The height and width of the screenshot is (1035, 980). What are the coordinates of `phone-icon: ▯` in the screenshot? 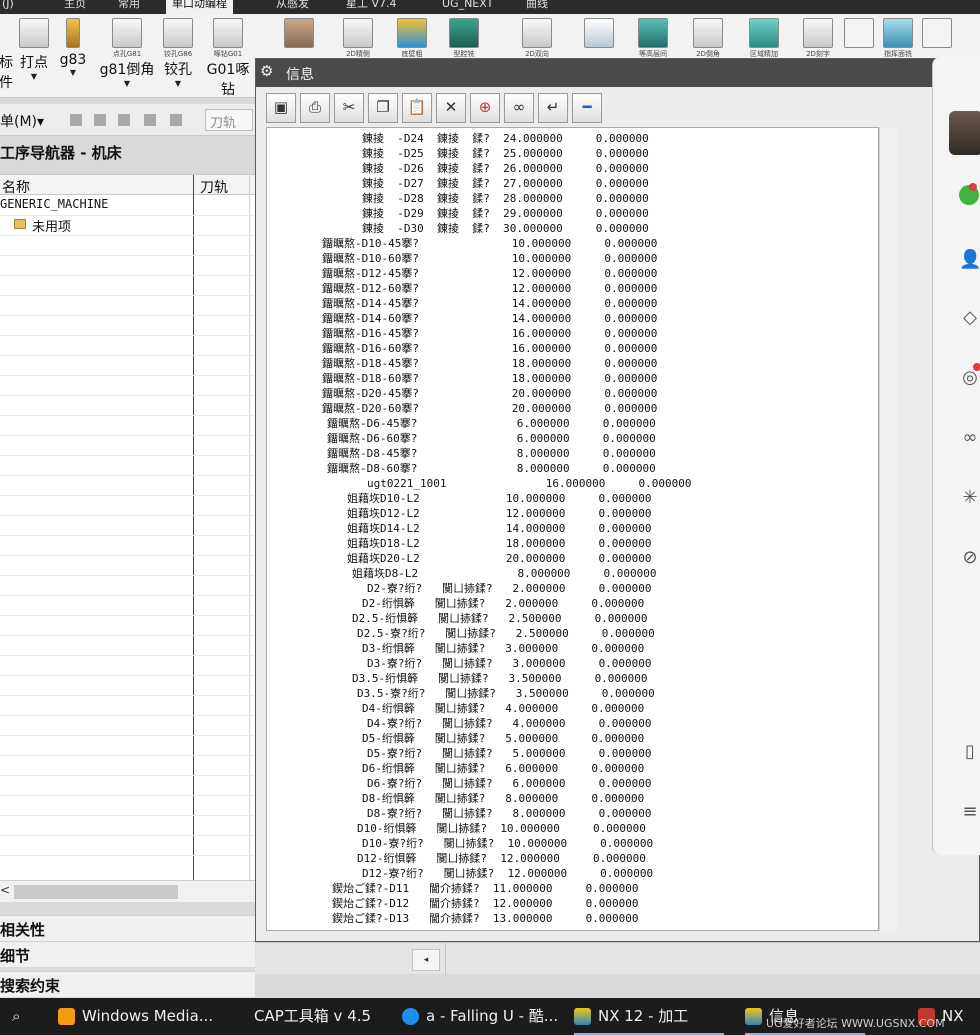 It's located at (969, 752).